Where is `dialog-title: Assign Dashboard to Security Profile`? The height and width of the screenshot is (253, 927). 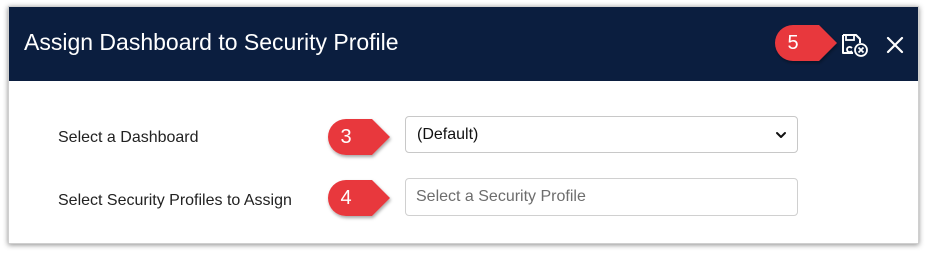 dialog-title: Assign Dashboard to Security Profile is located at coordinates (211, 42).